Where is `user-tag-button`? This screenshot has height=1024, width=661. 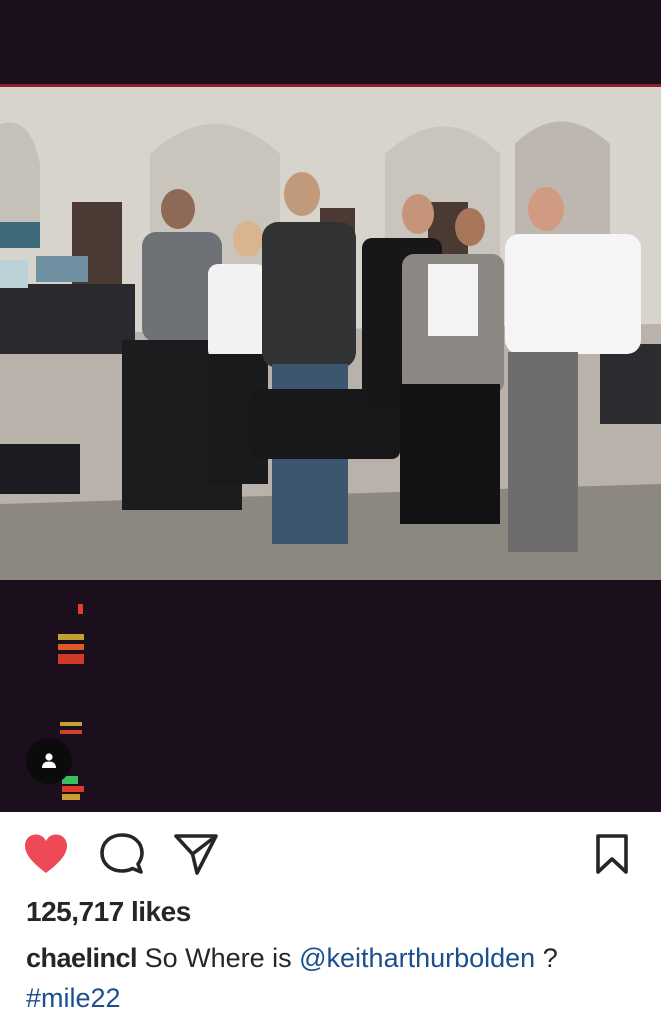
user-tag-button is located at coordinates (49, 761).